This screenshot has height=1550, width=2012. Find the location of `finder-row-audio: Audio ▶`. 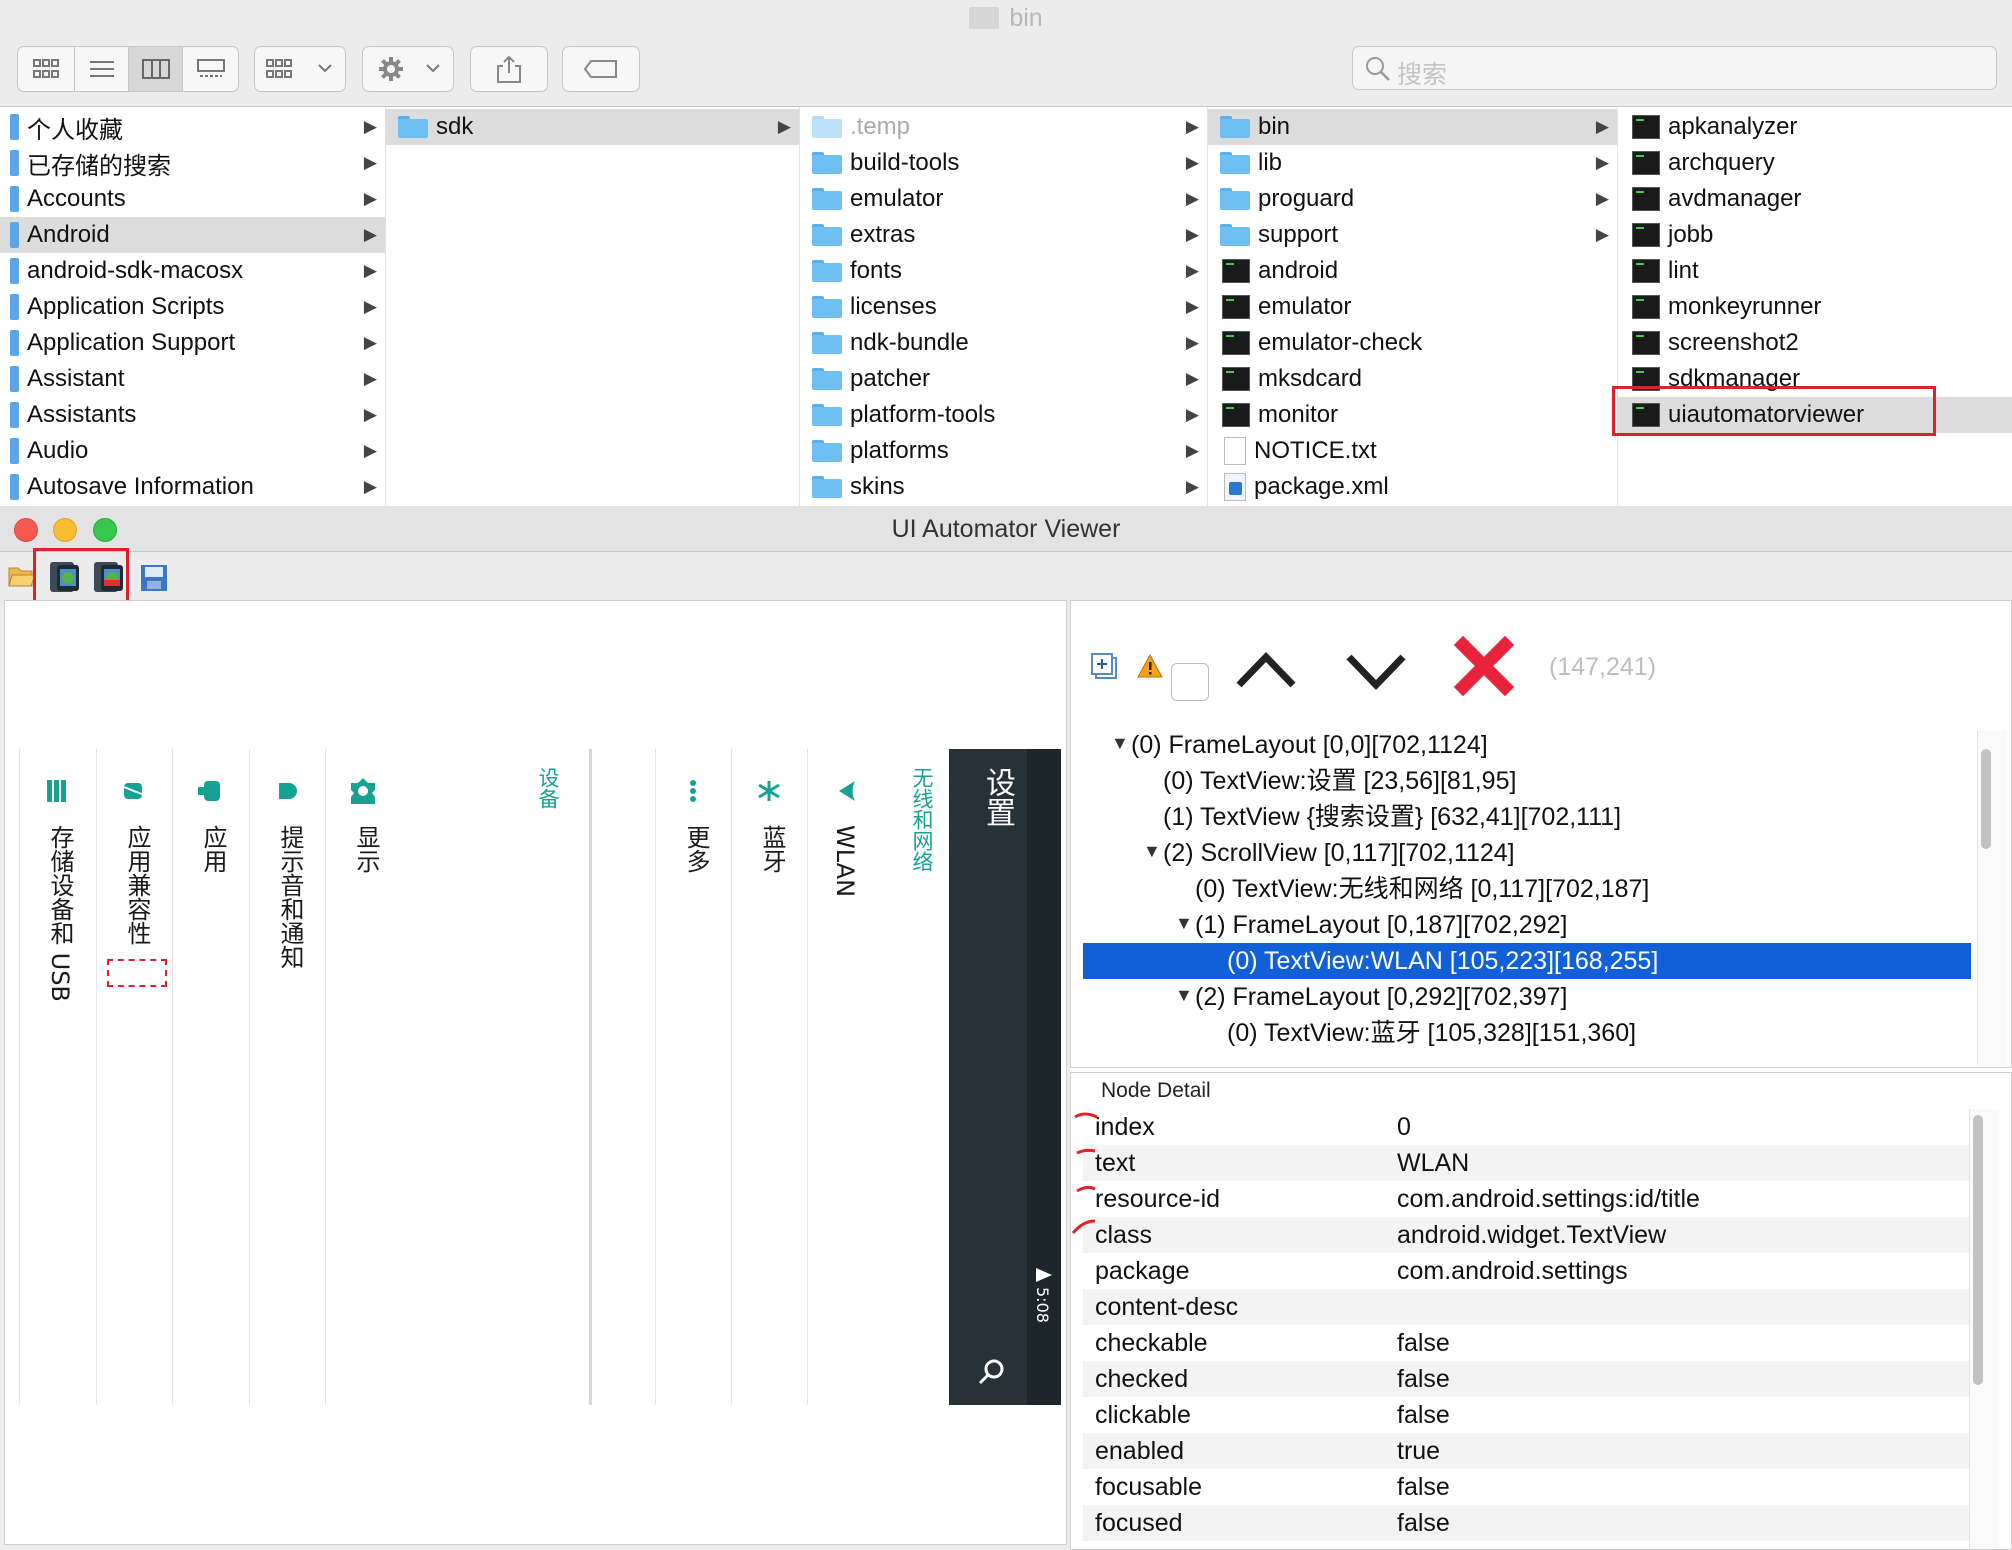

finder-row-audio: Audio ▶ is located at coordinates (192, 451).